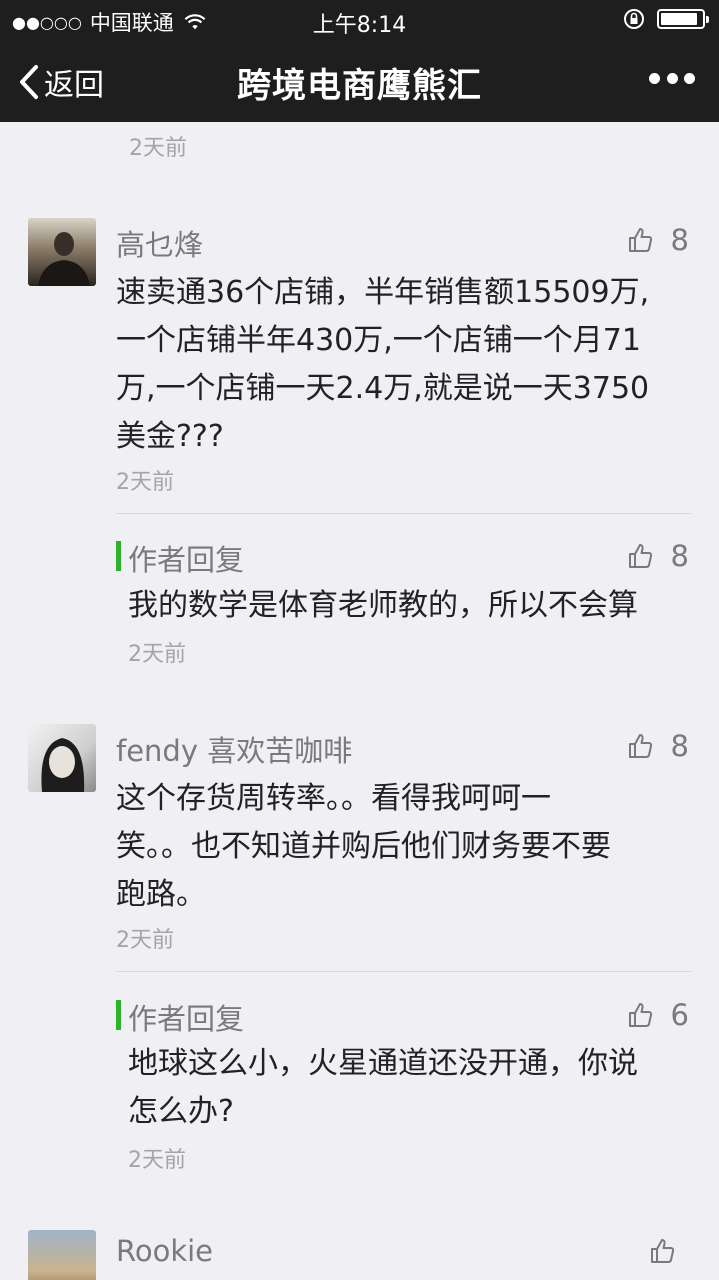 This screenshot has width=719, height=1280. I want to click on reply-body: 我的数学是体育老师教的，所以不会算, so click(383, 606).